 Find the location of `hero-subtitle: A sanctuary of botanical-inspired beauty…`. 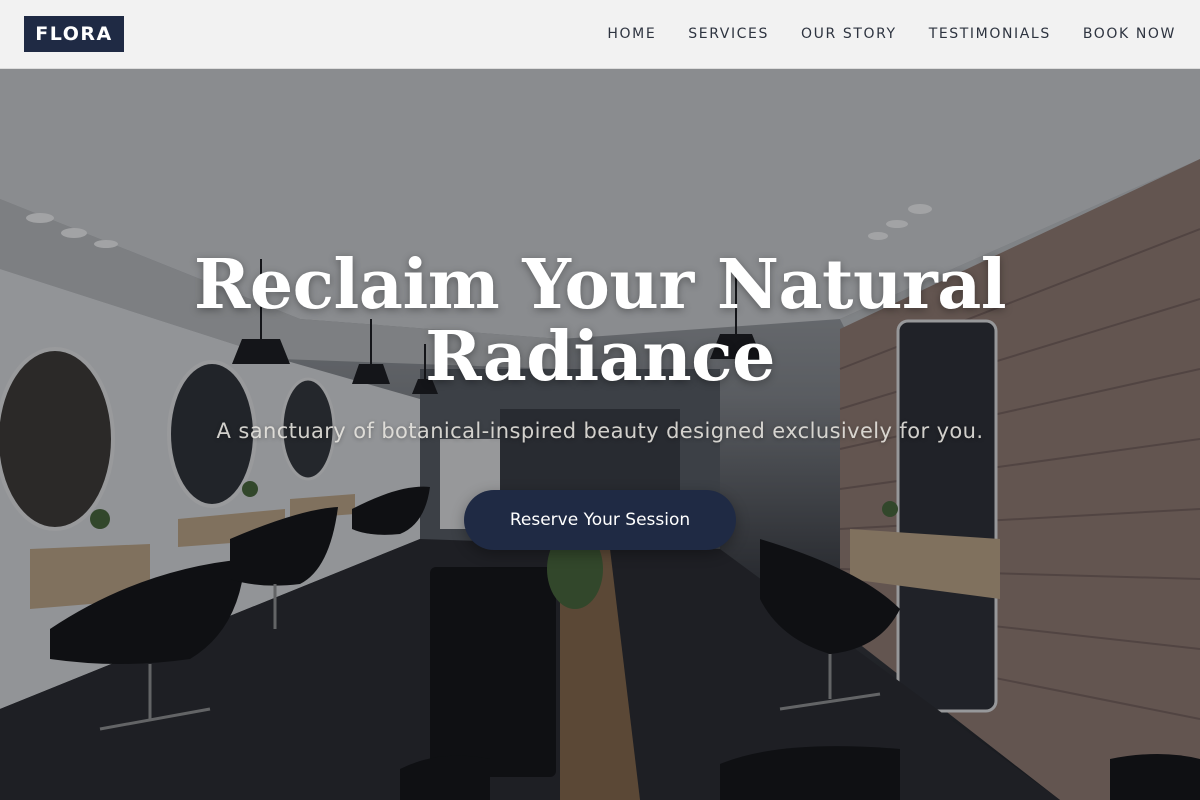

hero-subtitle: A sanctuary of botanical-inspired beauty… is located at coordinates (600, 431).